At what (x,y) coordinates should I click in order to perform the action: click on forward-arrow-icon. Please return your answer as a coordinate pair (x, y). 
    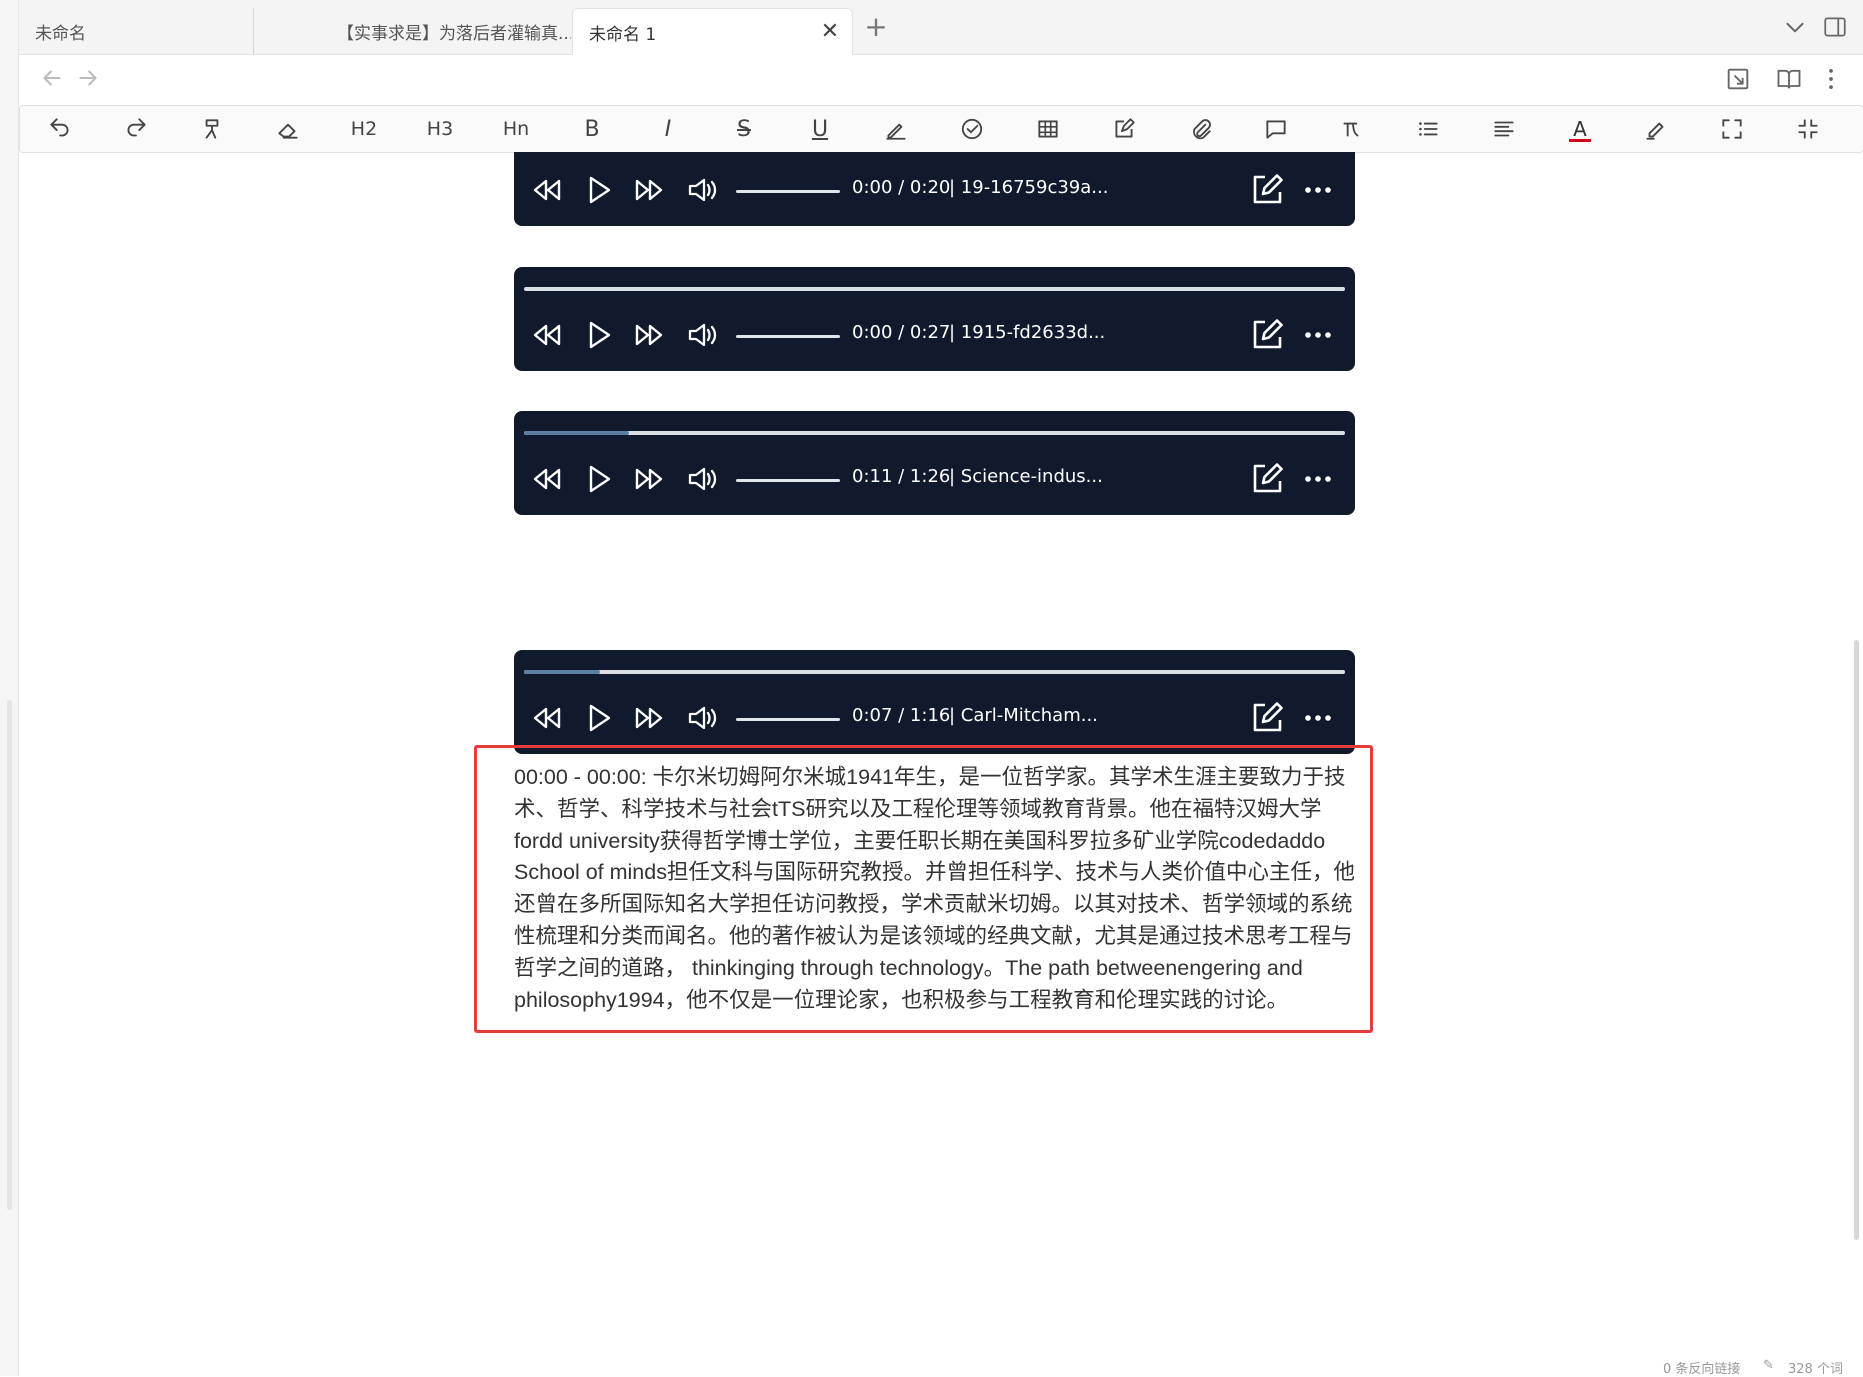
    Looking at the image, I should click on (88, 78).